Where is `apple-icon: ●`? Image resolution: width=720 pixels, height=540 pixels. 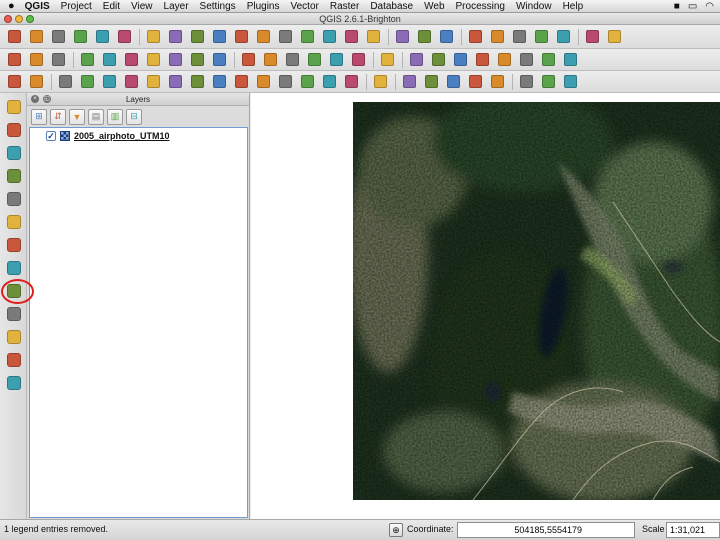 apple-icon: ● is located at coordinates (11, 6).